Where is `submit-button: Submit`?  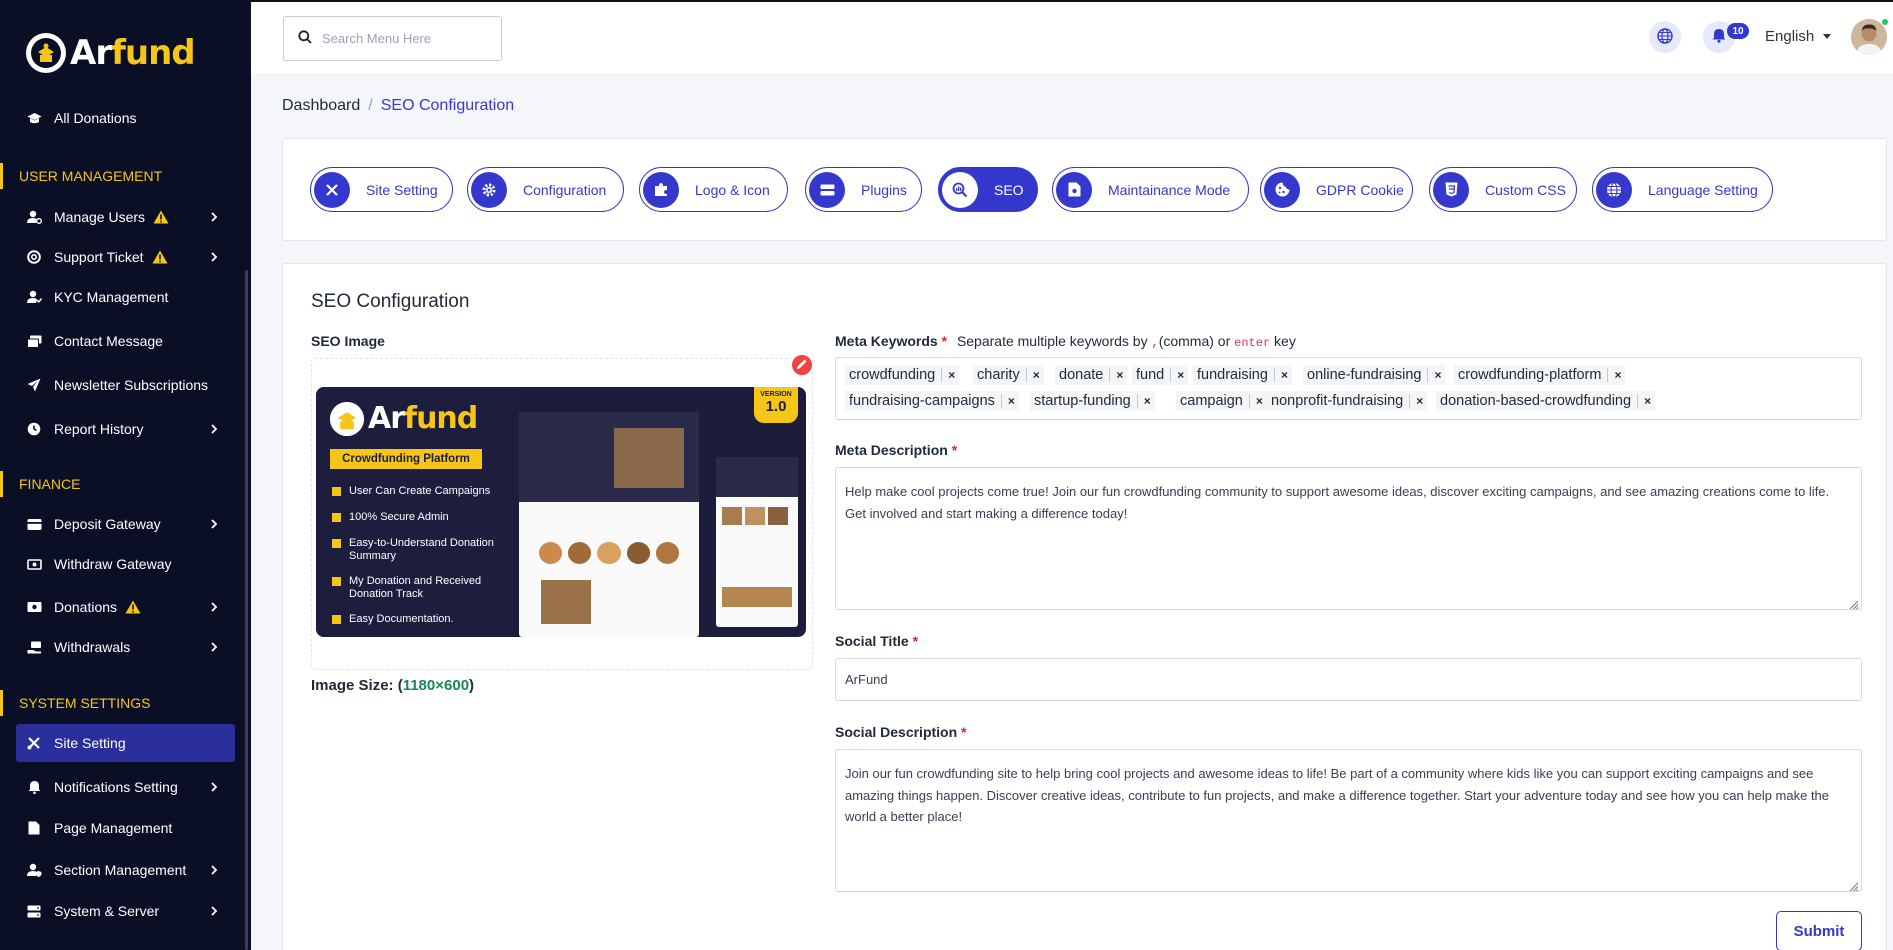 submit-button: Submit is located at coordinates (1819, 930).